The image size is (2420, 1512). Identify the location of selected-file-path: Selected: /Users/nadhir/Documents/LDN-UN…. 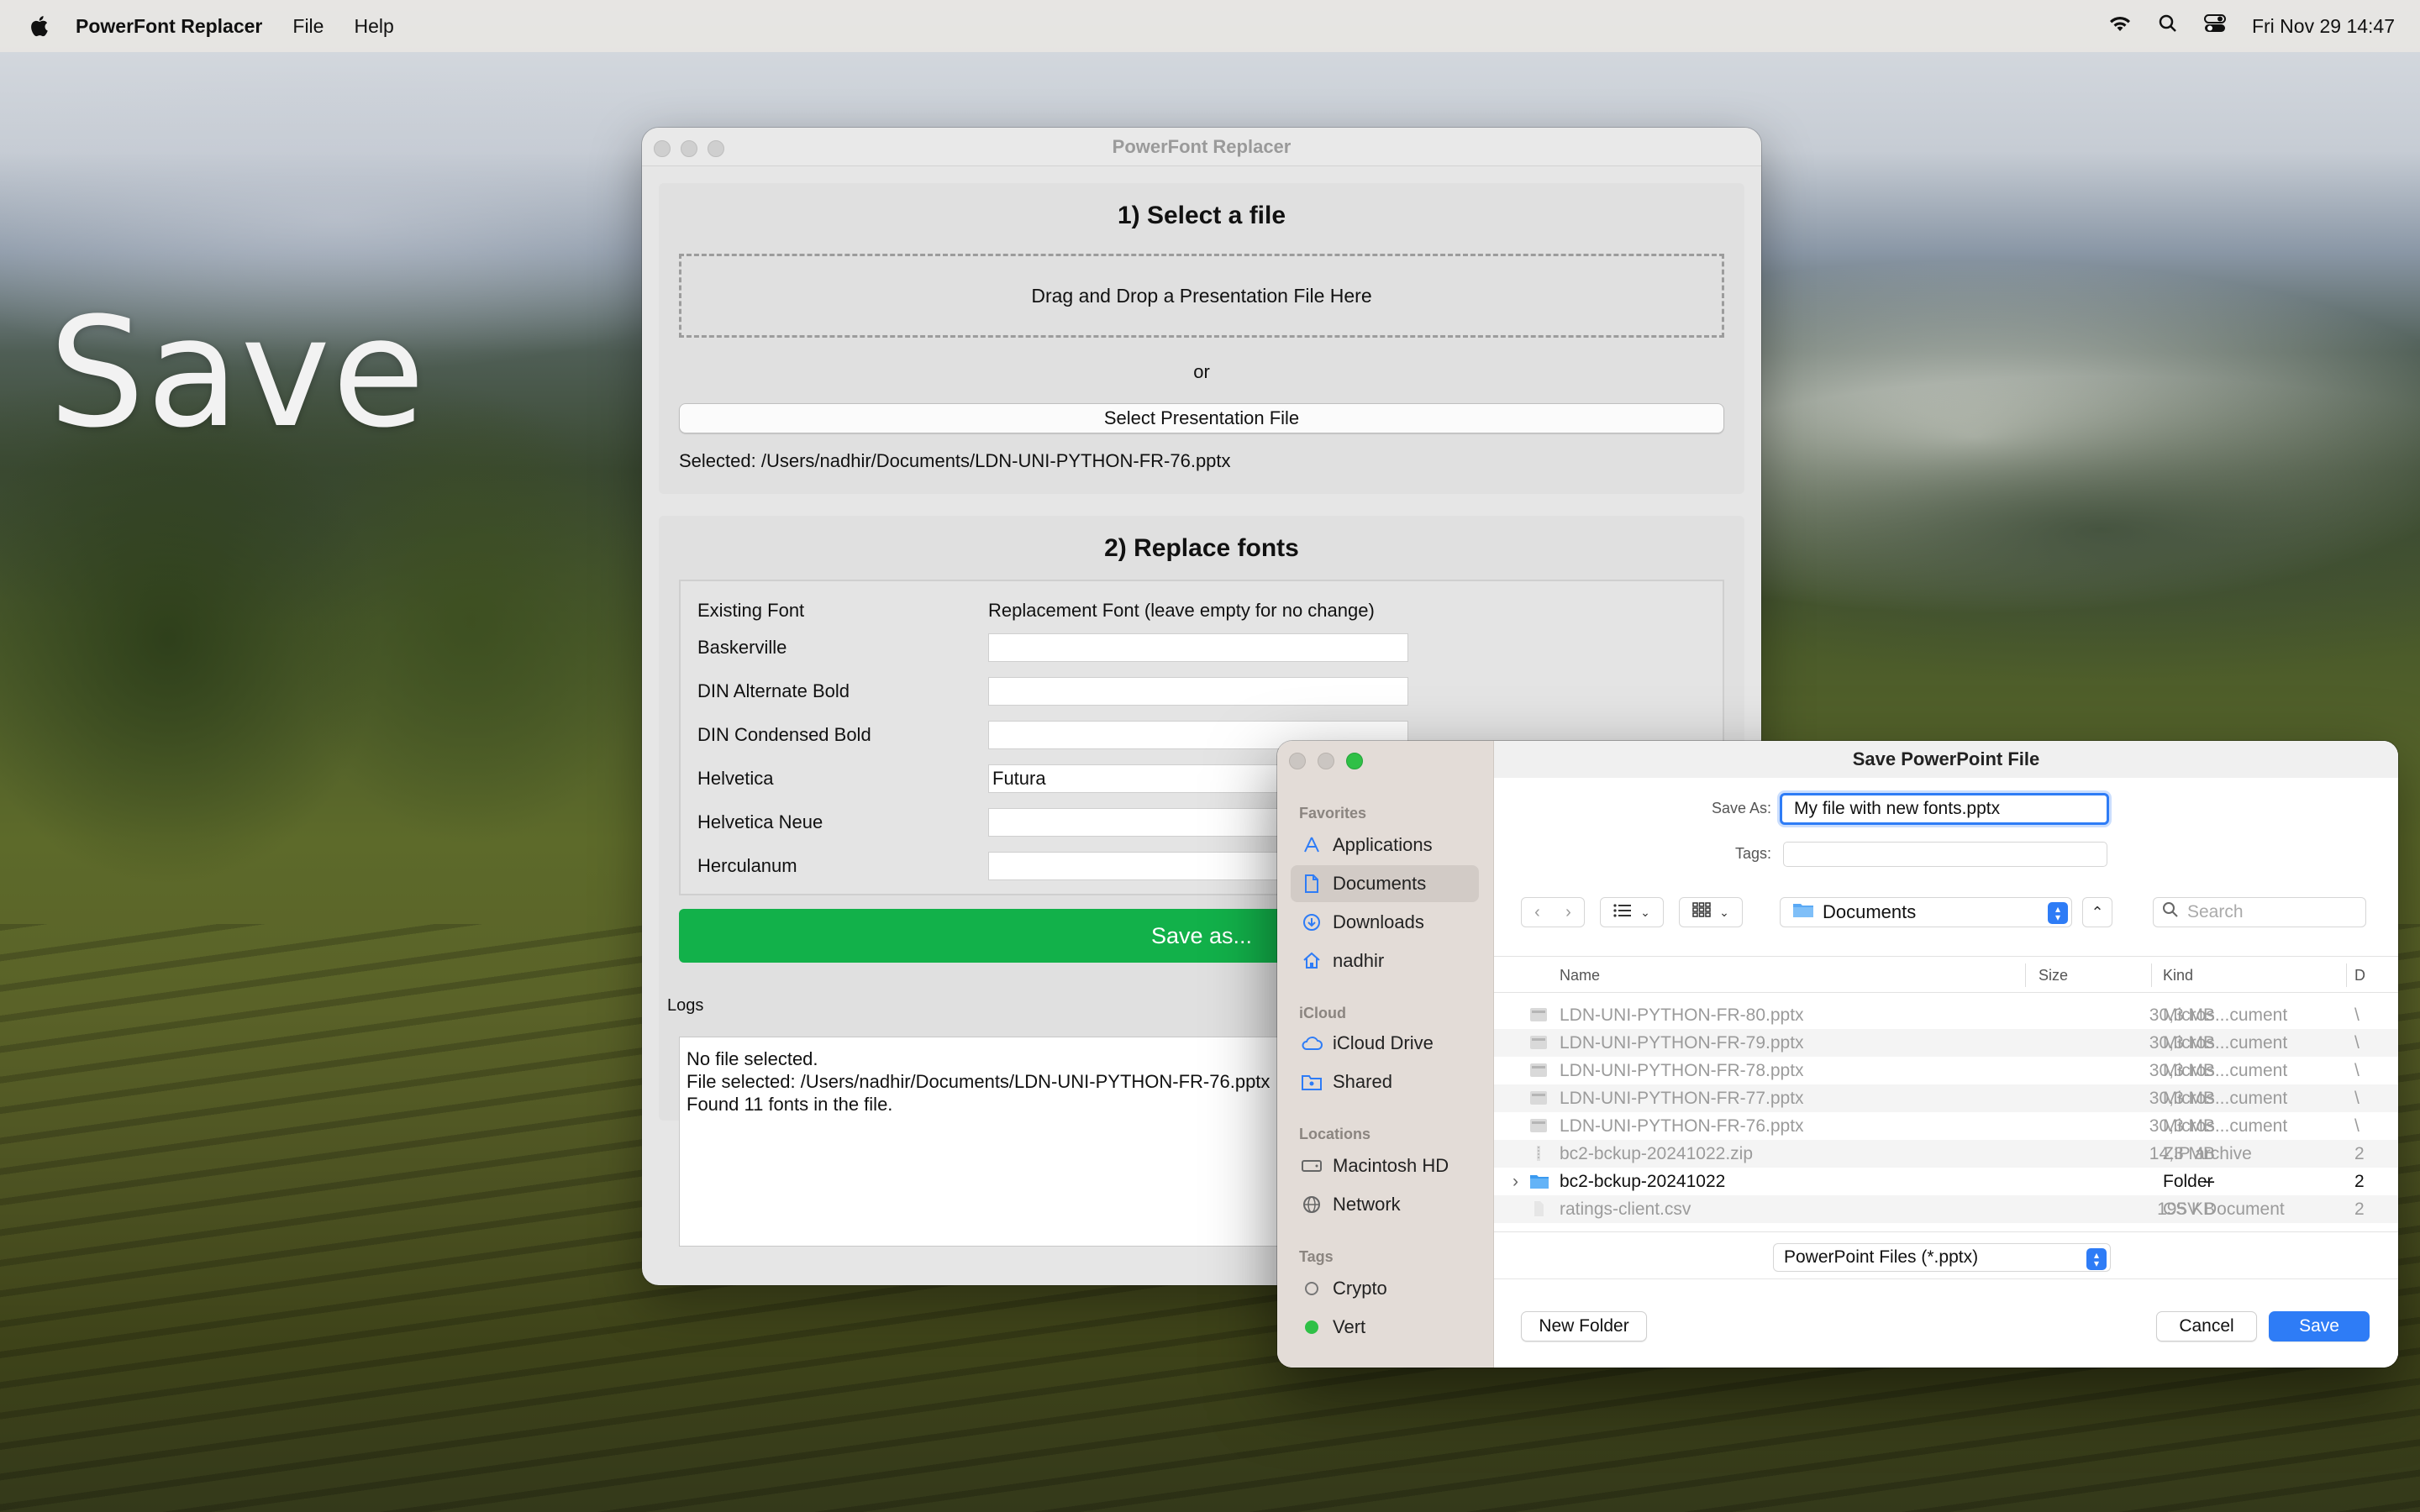
(955, 460).